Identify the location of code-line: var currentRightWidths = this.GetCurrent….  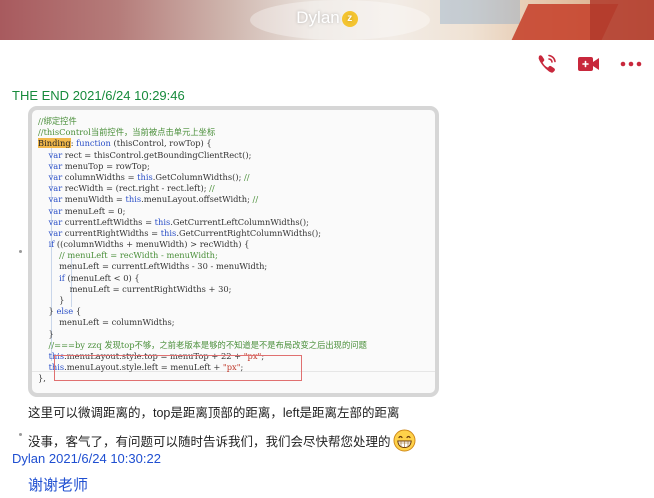
(185, 232).